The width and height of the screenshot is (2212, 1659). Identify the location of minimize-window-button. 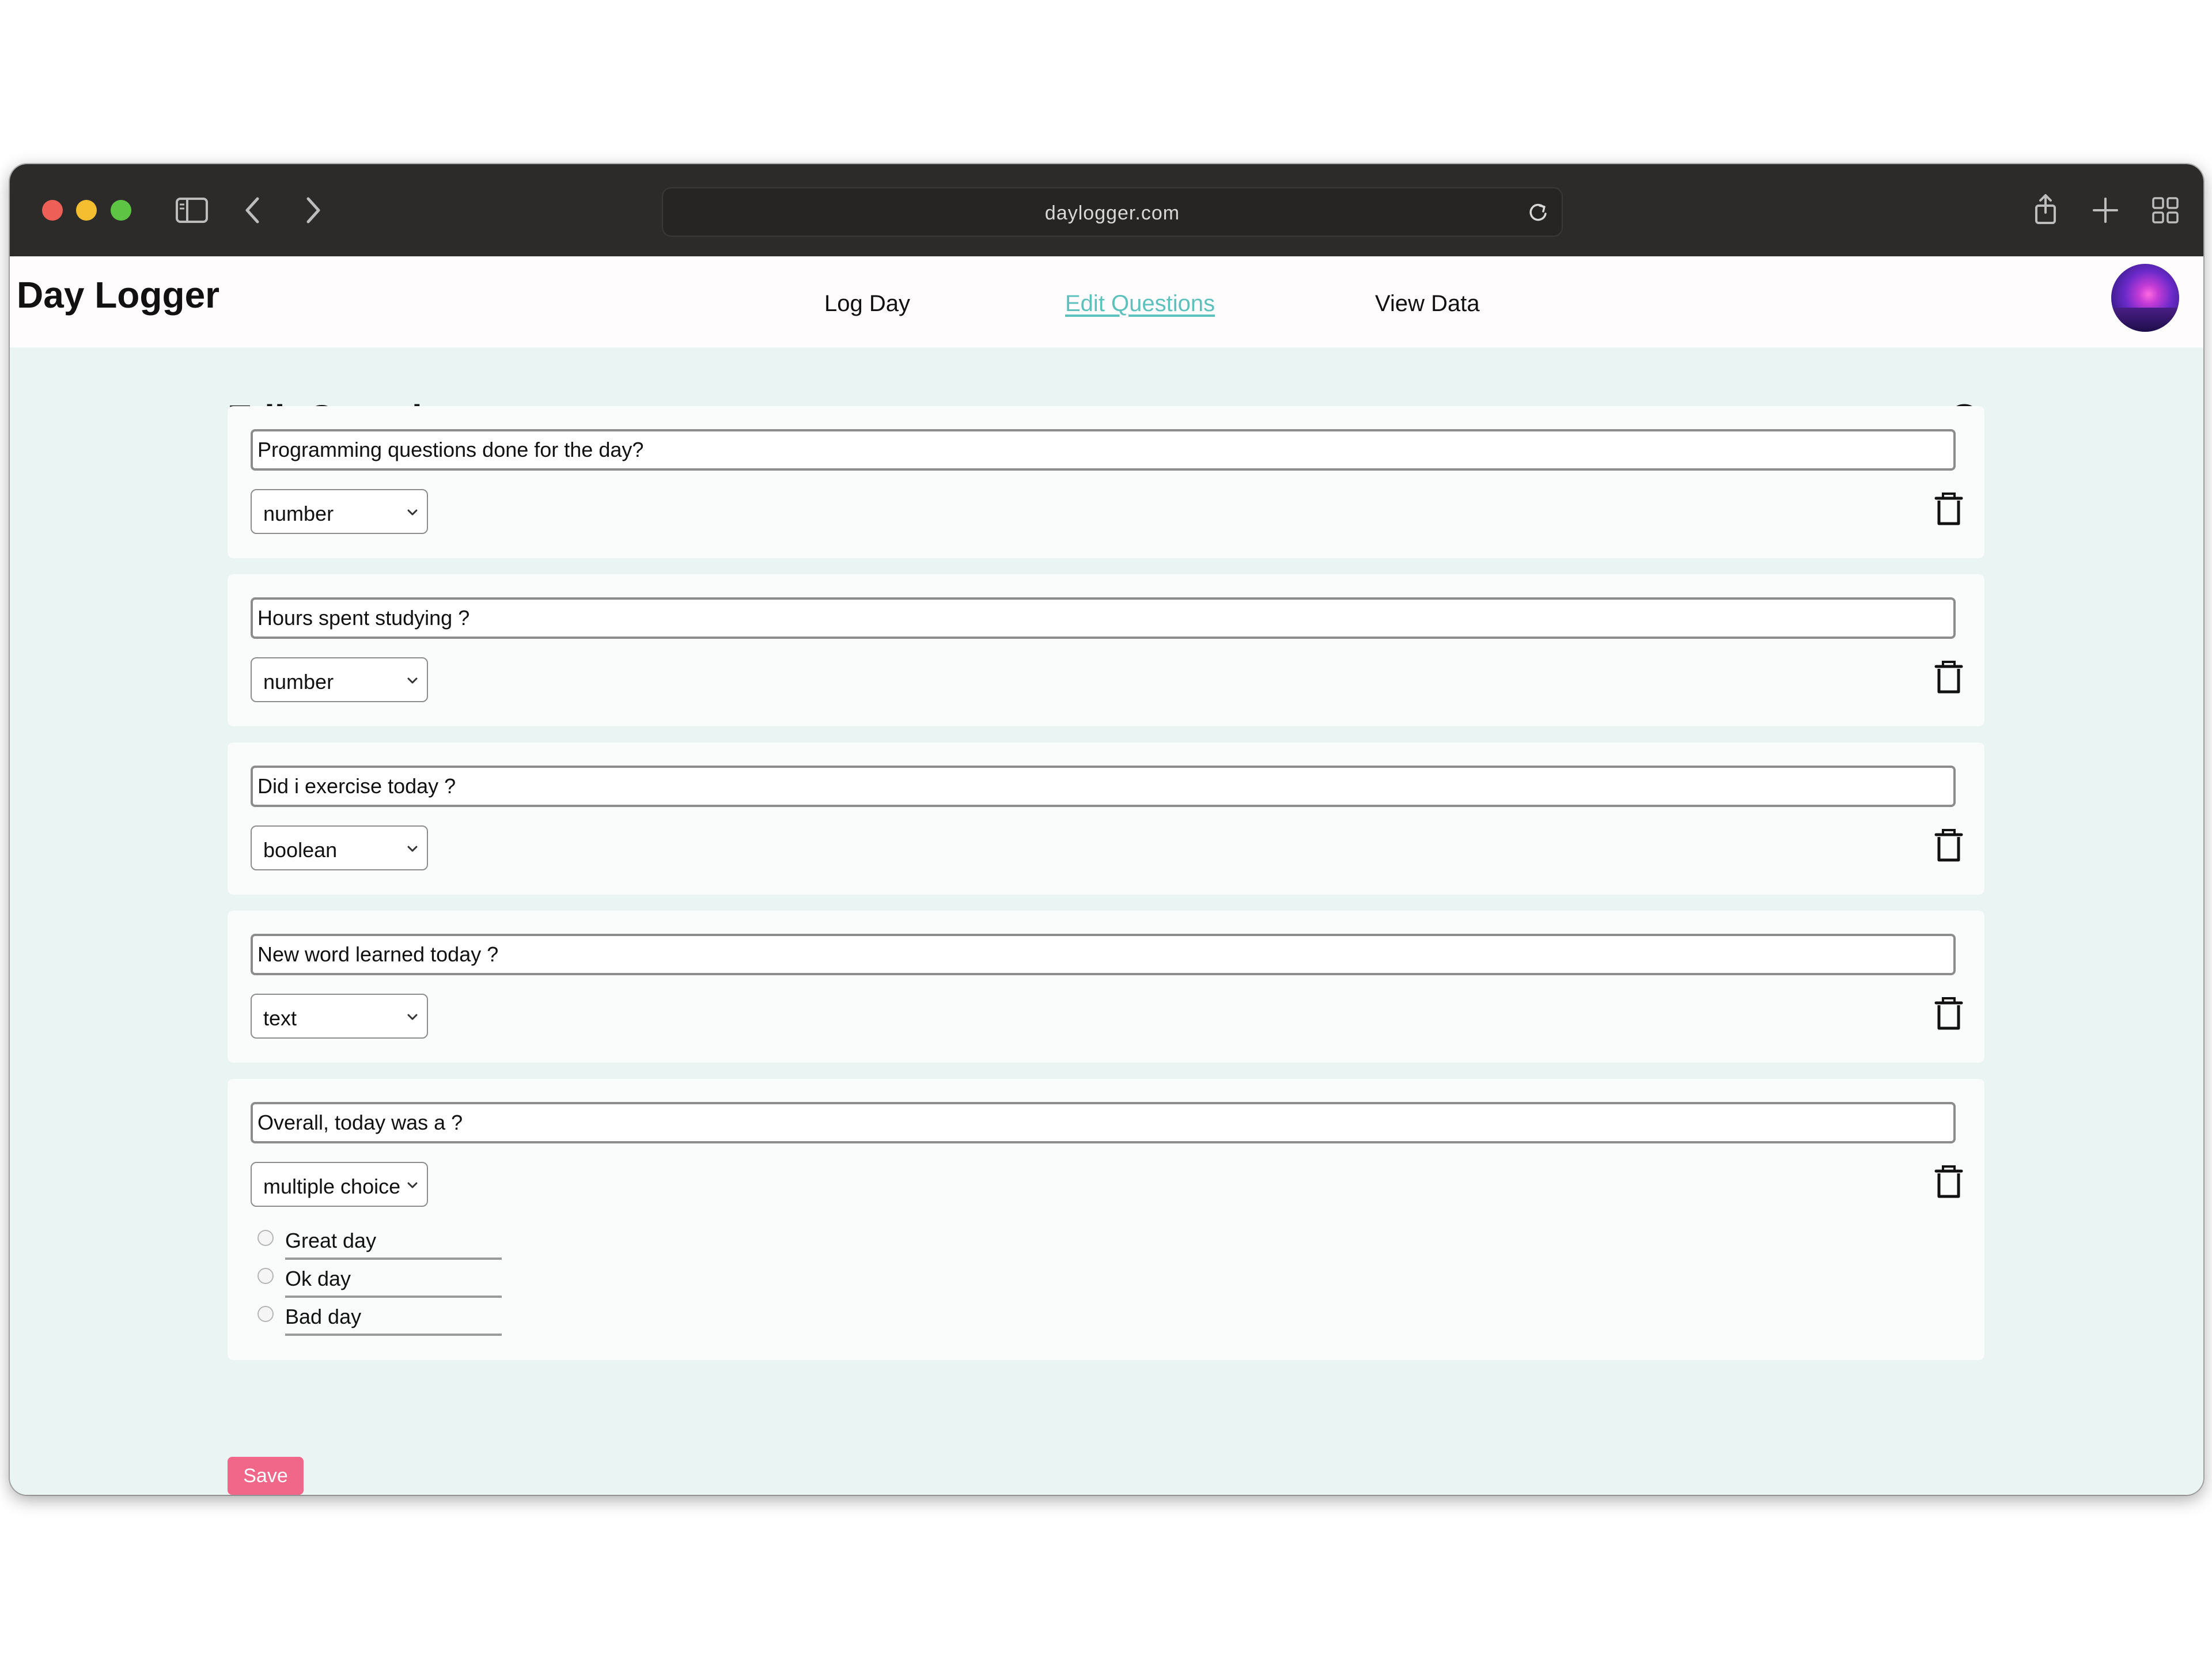
(86, 210).